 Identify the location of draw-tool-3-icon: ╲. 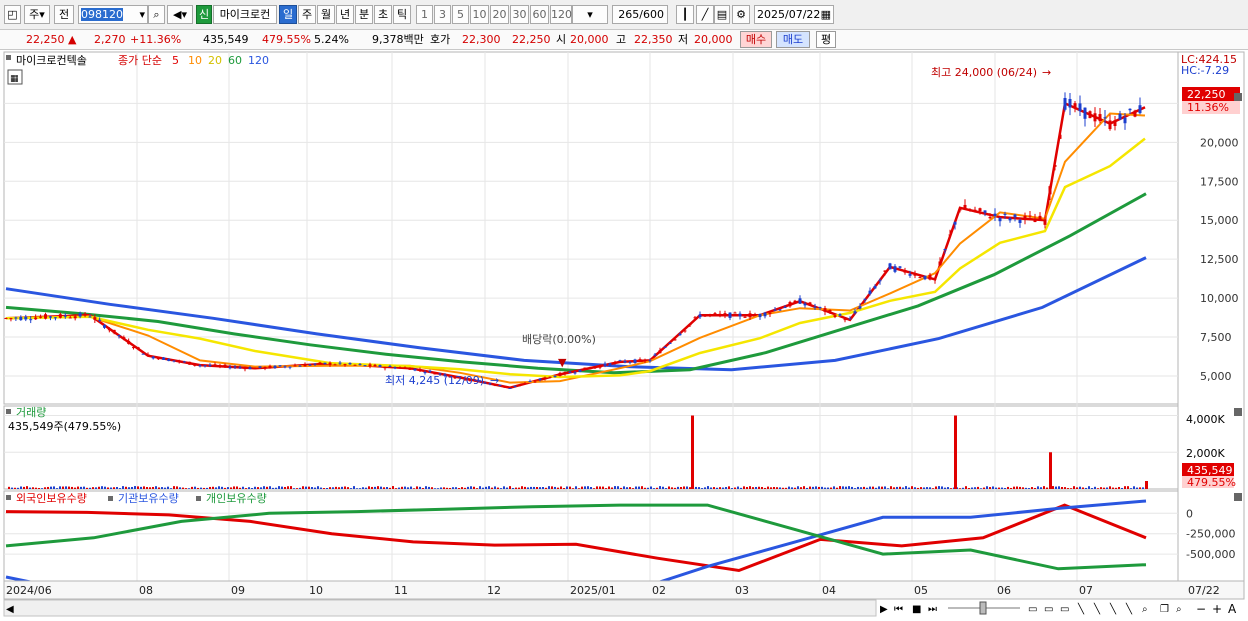
(1113, 608).